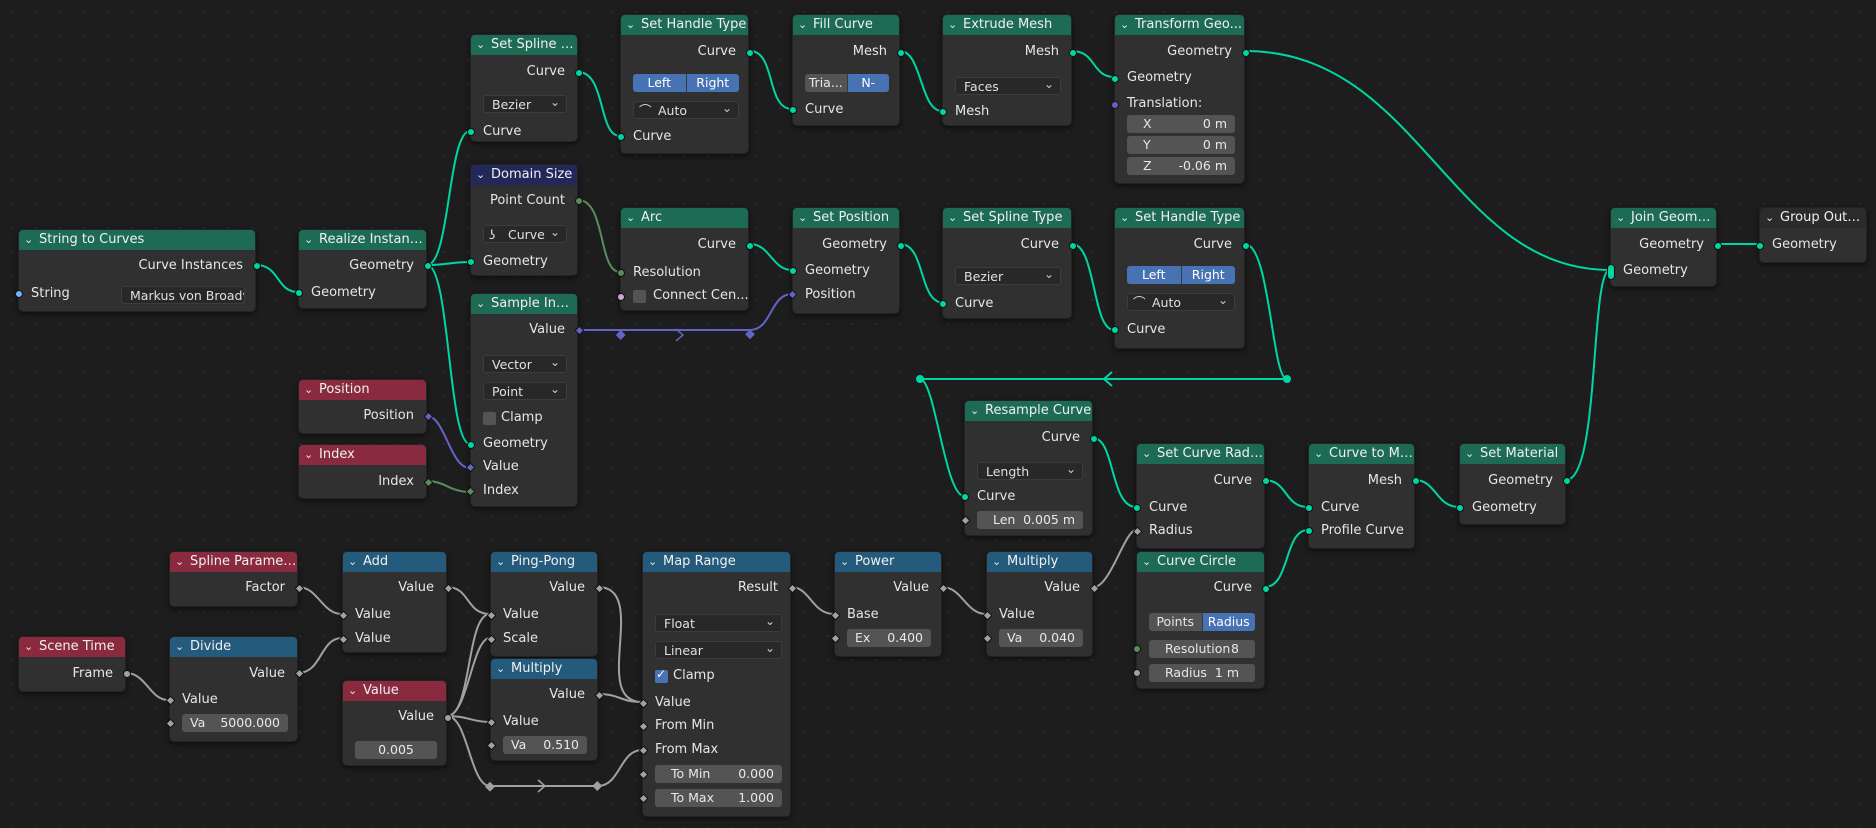  What do you see at coordinates (1008, 86) in the screenshot?
I see `extrude-mode-dropdown: Faces` at bounding box center [1008, 86].